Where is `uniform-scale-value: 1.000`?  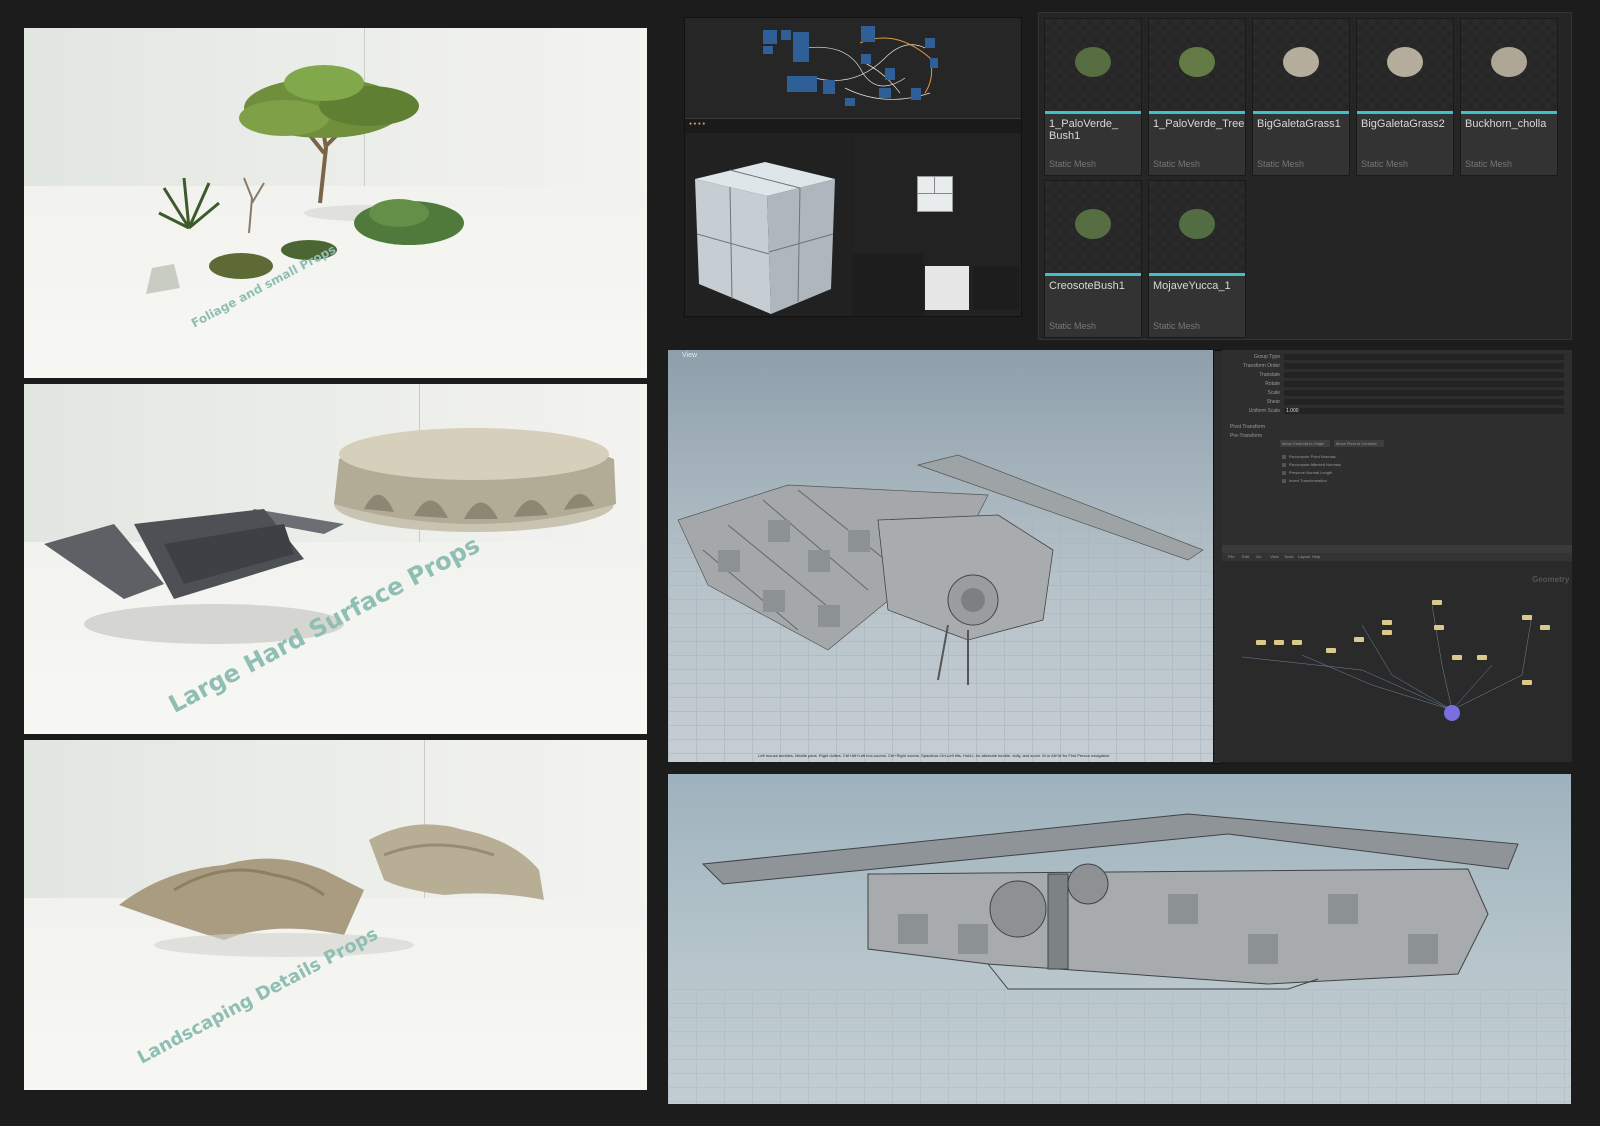 uniform-scale-value: 1.000 is located at coordinates (1292, 411).